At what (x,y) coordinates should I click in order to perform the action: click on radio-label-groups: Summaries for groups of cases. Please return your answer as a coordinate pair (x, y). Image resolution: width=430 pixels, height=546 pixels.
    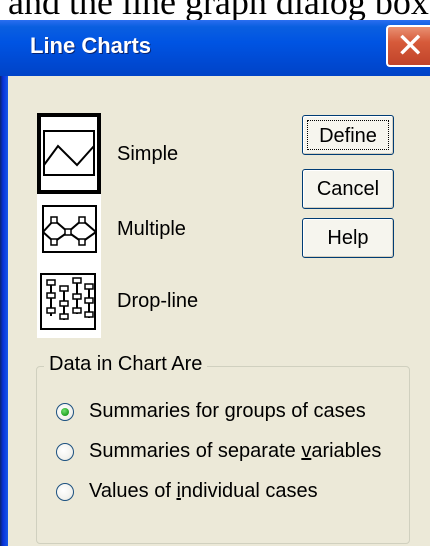
    Looking at the image, I should click on (227, 411).